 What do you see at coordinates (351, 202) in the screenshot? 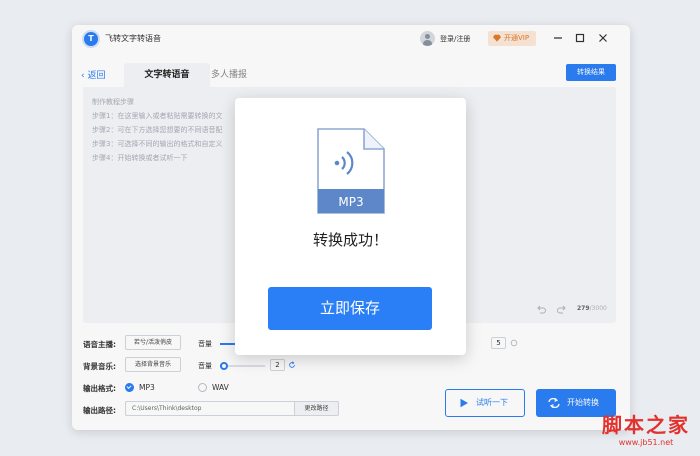
I see `file-type-label: MP3` at bounding box center [351, 202].